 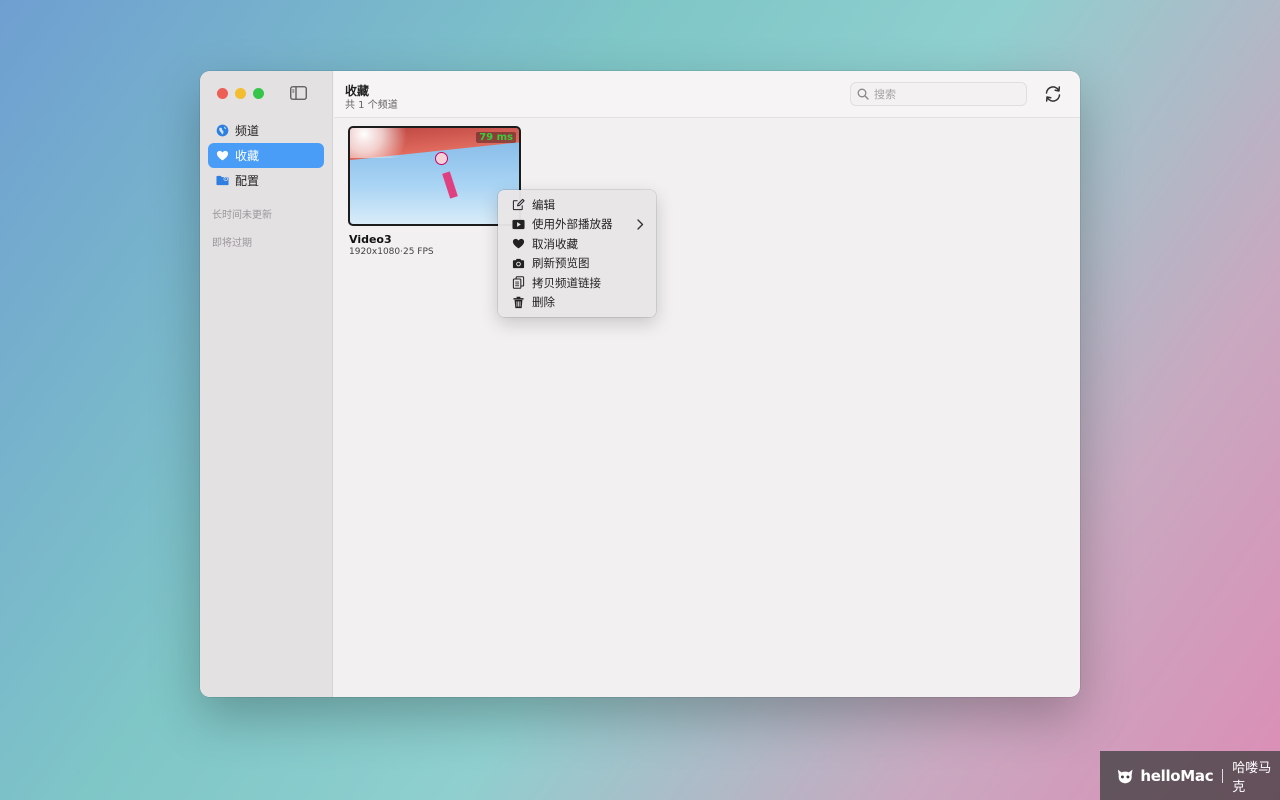 I want to click on minimize-button, so click(x=240, y=93).